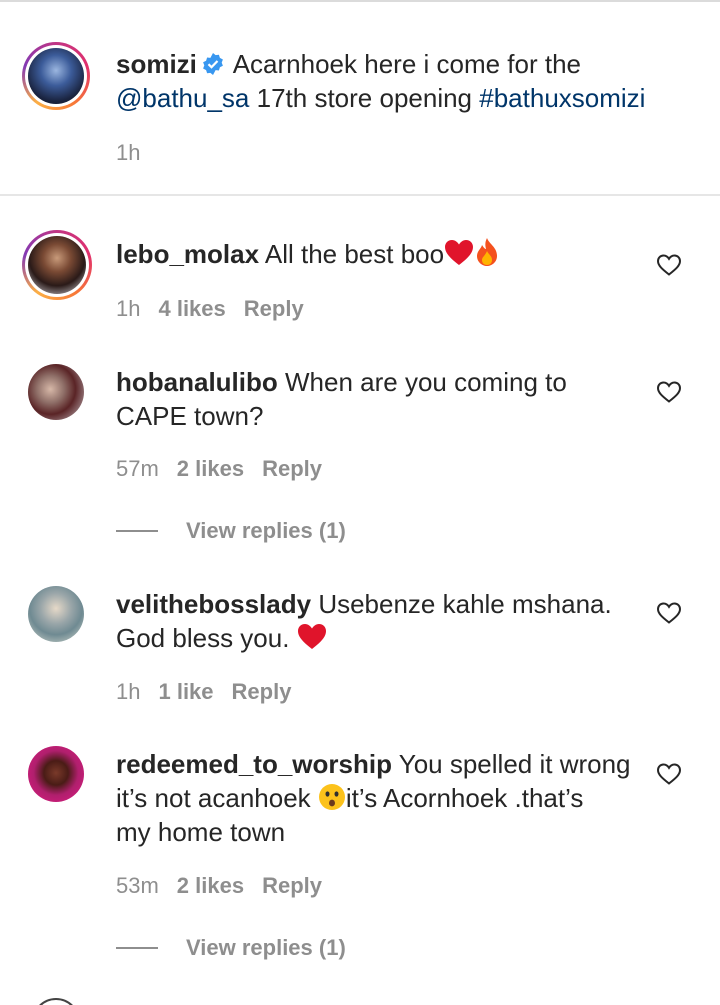  What do you see at coordinates (137, 468) in the screenshot?
I see `comment-time: 57m` at bounding box center [137, 468].